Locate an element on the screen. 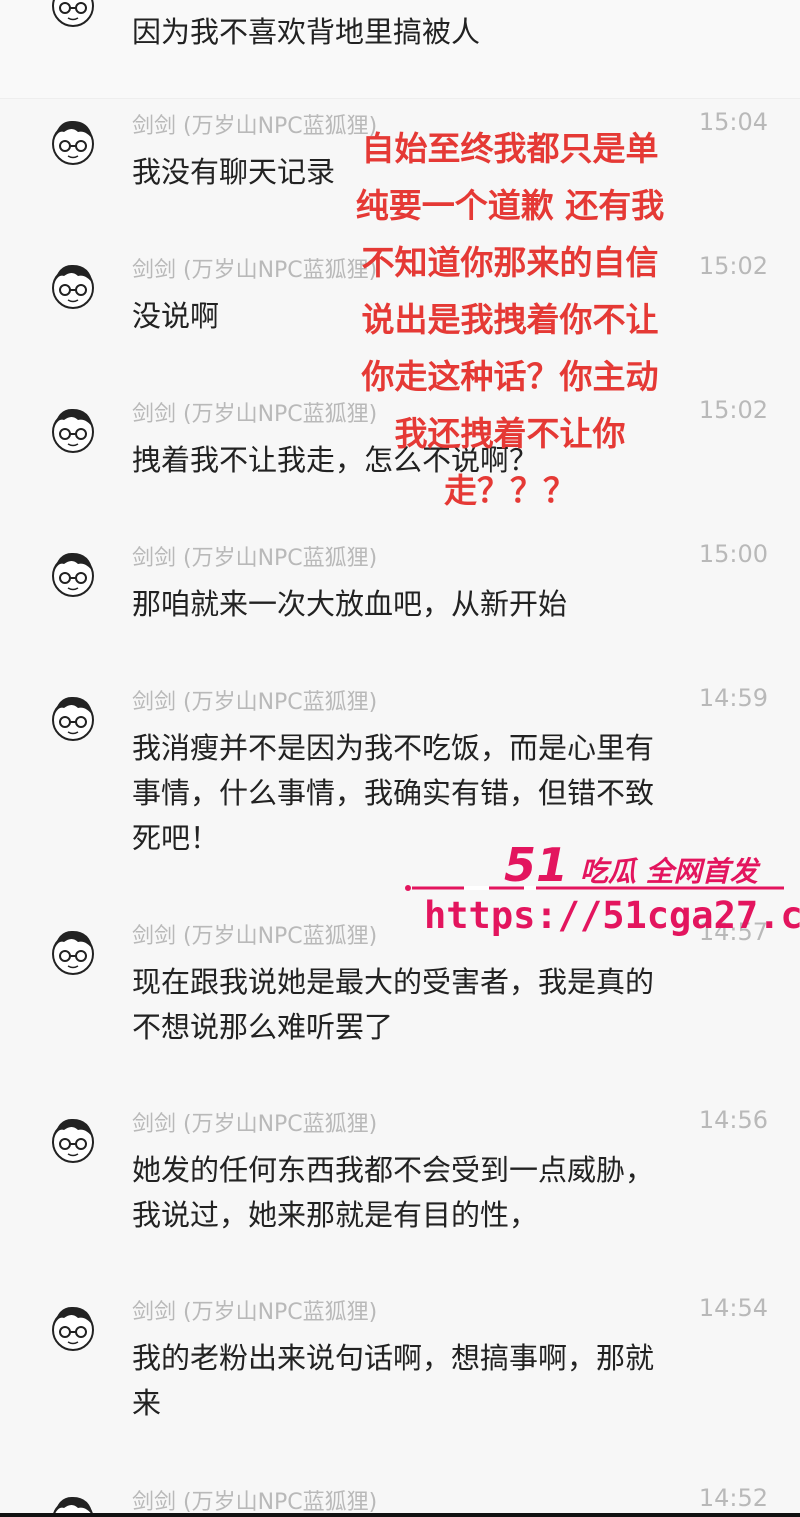  message-text: 我的老粉出来说句话啊，想搞事啊，那就 来 is located at coordinates (393, 1380).